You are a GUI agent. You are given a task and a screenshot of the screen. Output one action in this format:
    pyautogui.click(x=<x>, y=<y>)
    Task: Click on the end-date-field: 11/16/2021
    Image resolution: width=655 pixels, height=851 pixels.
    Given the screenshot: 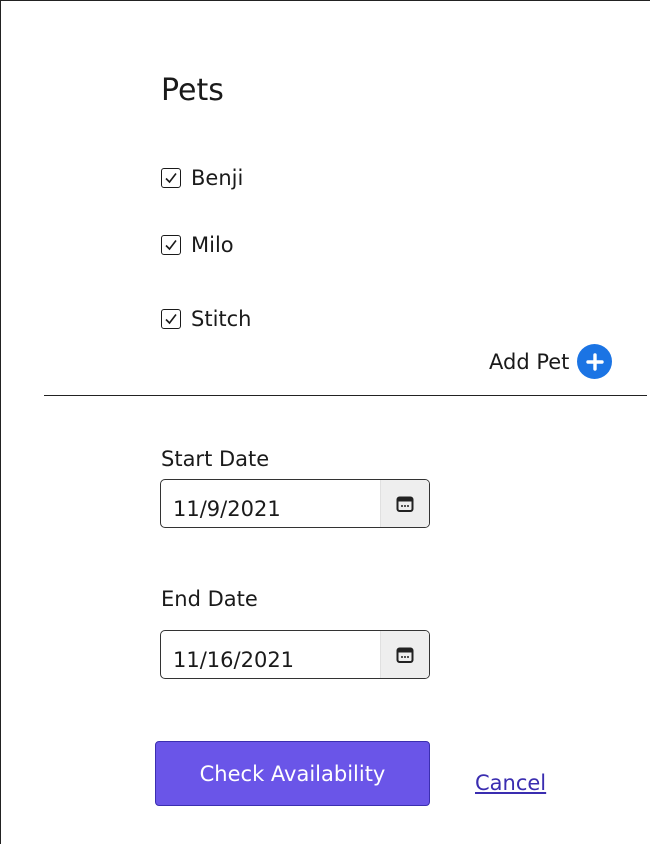 What is the action you would take?
    pyautogui.click(x=295, y=654)
    